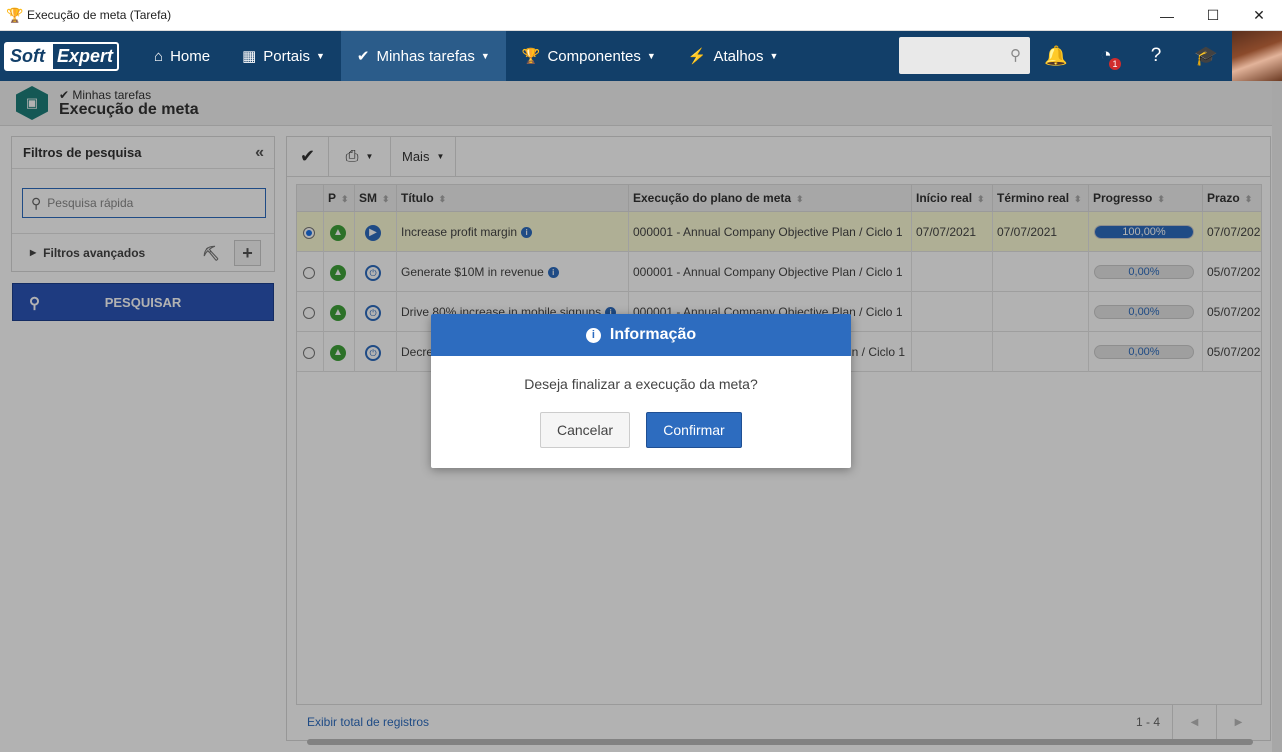 Image resolution: width=1282 pixels, height=752 pixels. What do you see at coordinates (283, 56) in the screenshot?
I see `nav-portais: ▦ Portais ▼` at bounding box center [283, 56].